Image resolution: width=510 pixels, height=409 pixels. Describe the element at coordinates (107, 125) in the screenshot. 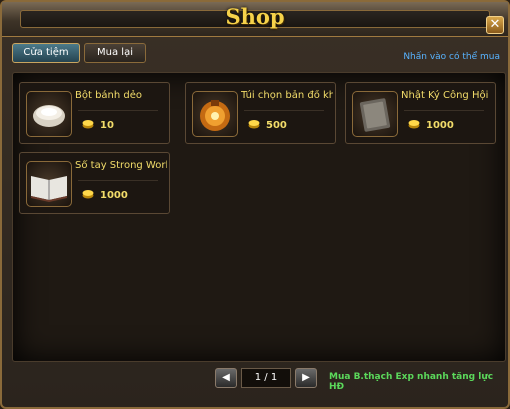

I see `item-price: 10` at that location.